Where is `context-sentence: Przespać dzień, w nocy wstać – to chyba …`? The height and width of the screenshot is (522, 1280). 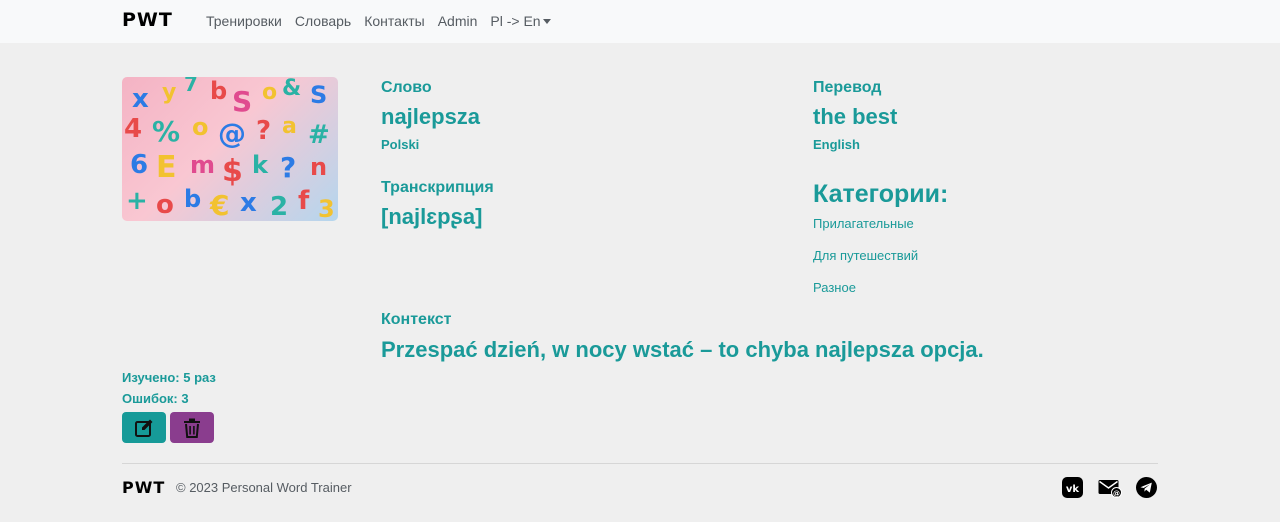
context-sentence: Przespać dzień, w nocy wstać – to chyba … is located at coordinates (682, 349).